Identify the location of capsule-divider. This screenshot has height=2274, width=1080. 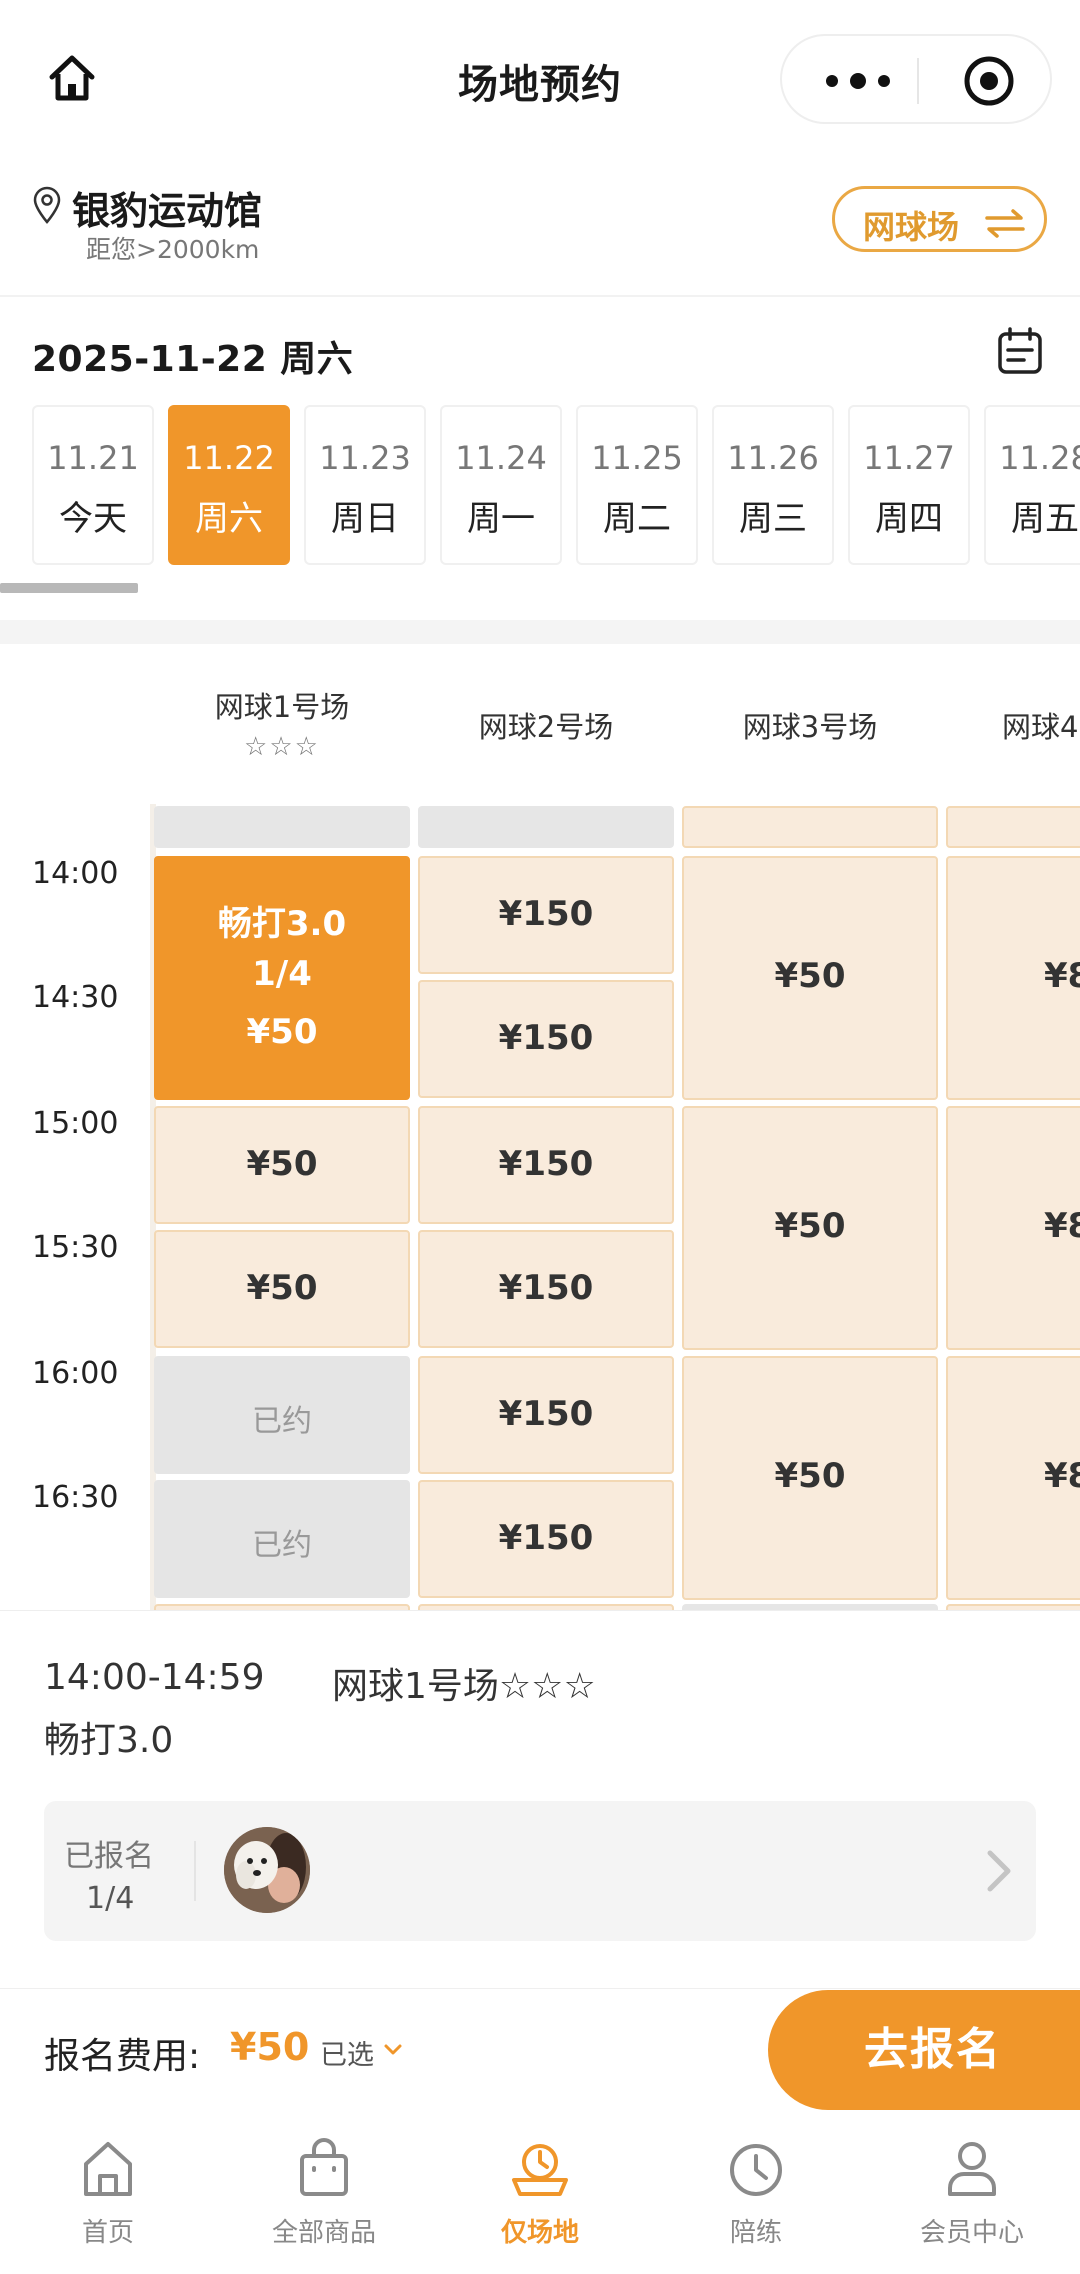
(918, 81).